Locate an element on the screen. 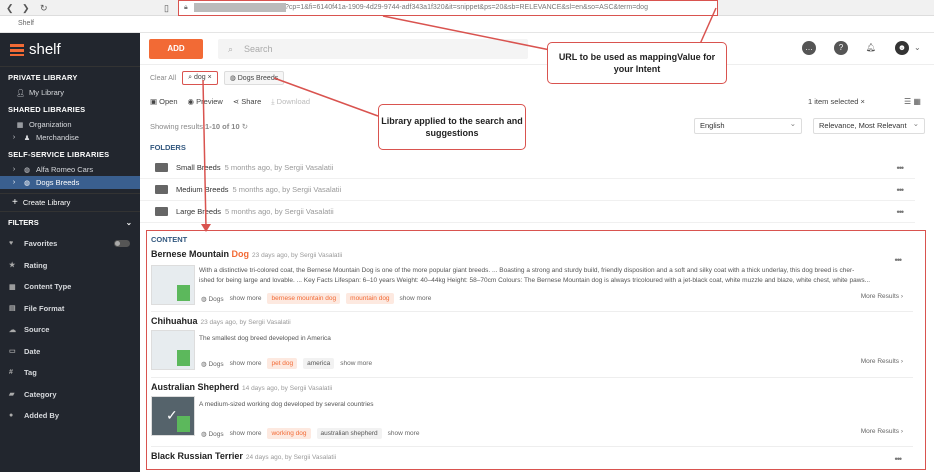 This screenshot has height=472, width=934. search-input: ⌕ Search is located at coordinates (373, 49).